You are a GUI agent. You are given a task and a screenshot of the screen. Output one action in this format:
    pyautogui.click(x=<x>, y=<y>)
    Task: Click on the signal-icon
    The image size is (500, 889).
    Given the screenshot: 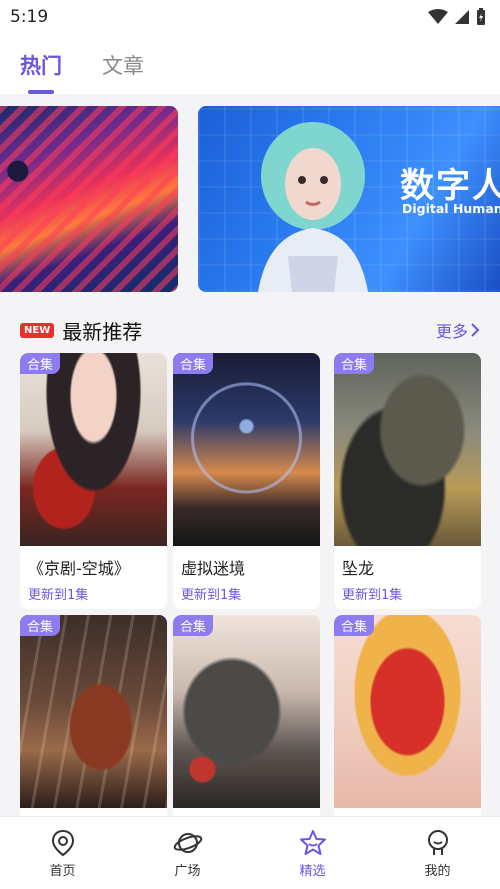 What is the action you would take?
    pyautogui.click(x=462, y=17)
    